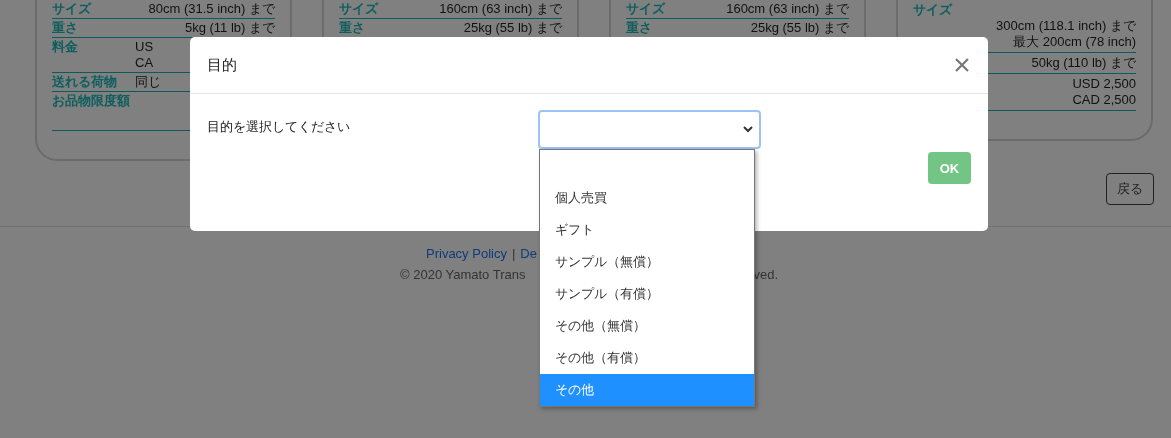  Describe the element at coordinates (148, 82) in the screenshot. I see `row-value: 同じ` at that location.